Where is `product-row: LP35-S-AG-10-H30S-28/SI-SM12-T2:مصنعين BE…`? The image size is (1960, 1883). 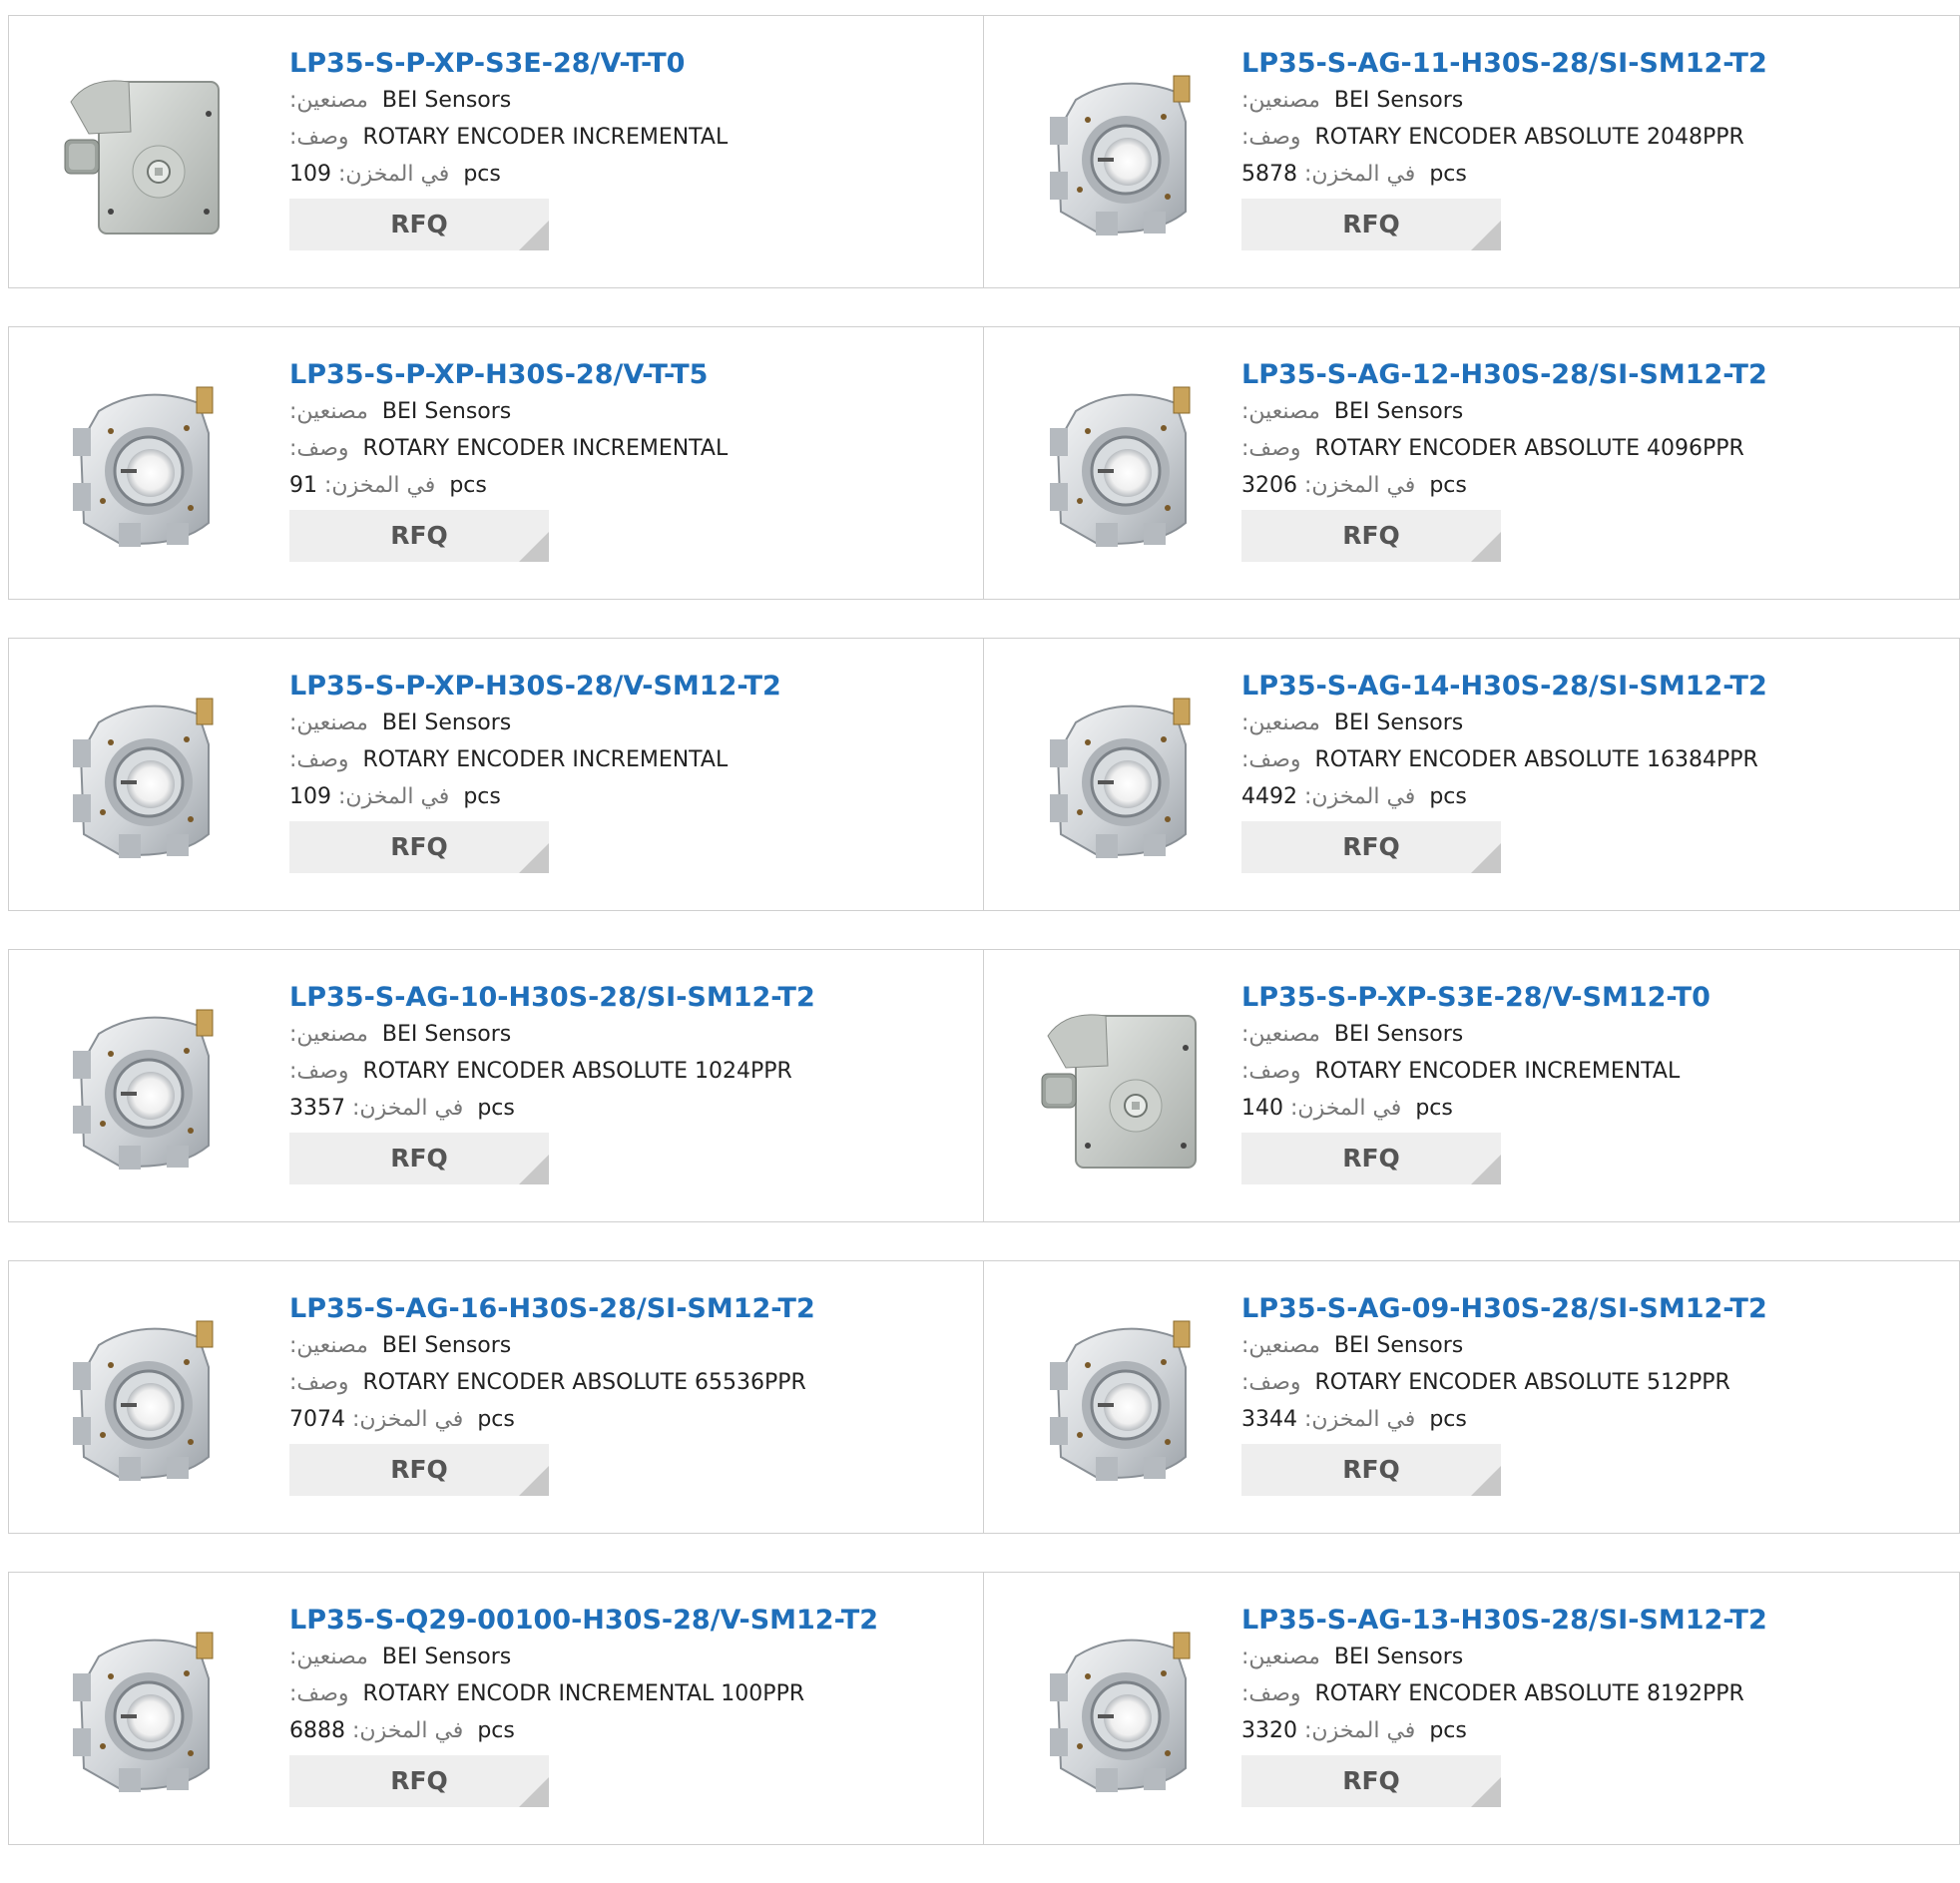 product-row: LP35-S-AG-10-H30S-28/SI-SM12-T2:مصنعين BE… is located at coordinates (984, 1085).